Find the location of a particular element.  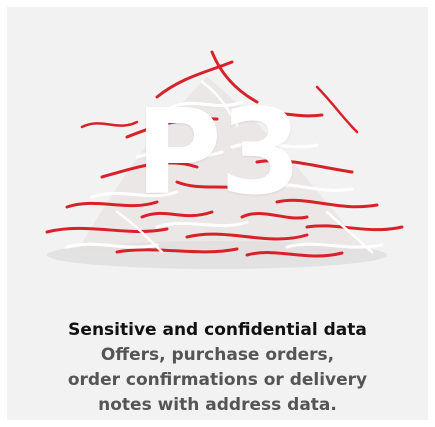

description-line: Offers, purchase orders, is located at coordinates (217, 355).